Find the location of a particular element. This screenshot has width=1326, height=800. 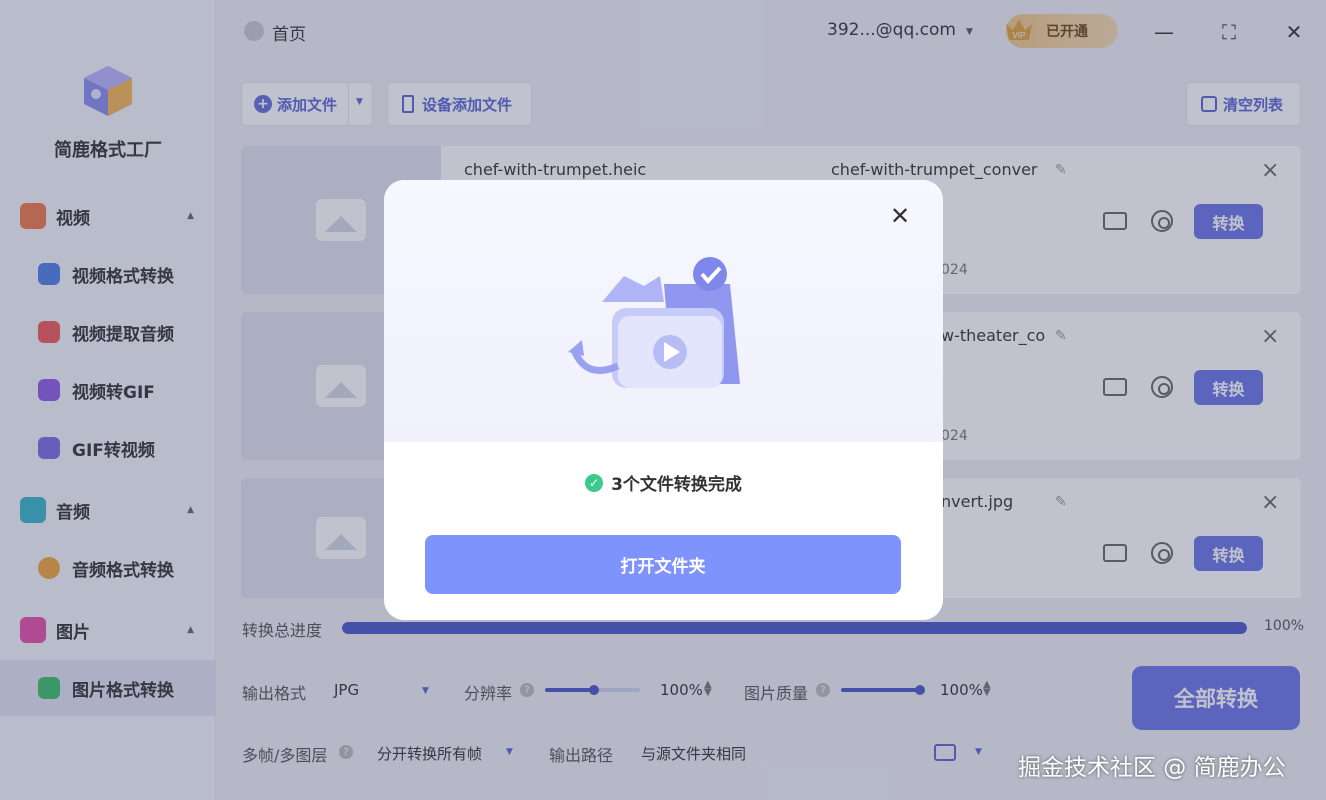

status-message: ✓ 3个文件转换完成 is located at coordinates (663, 482).